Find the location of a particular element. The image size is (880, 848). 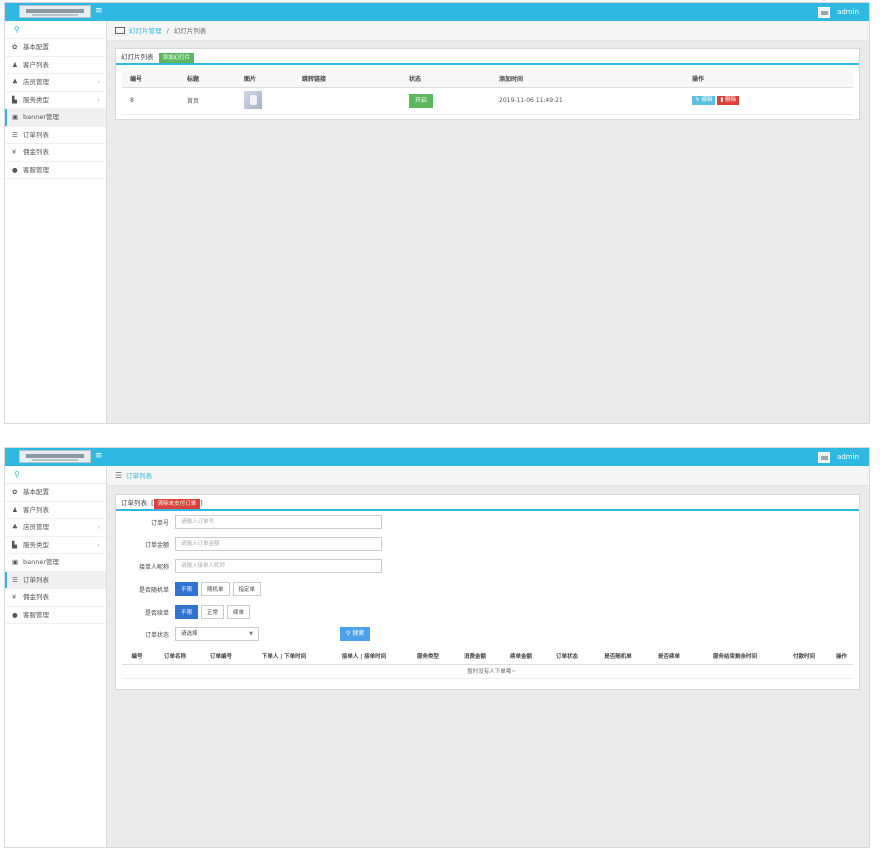

cell-actions: ✎ 编辑 ▮ 删除 is located at coordinates (768, 101).